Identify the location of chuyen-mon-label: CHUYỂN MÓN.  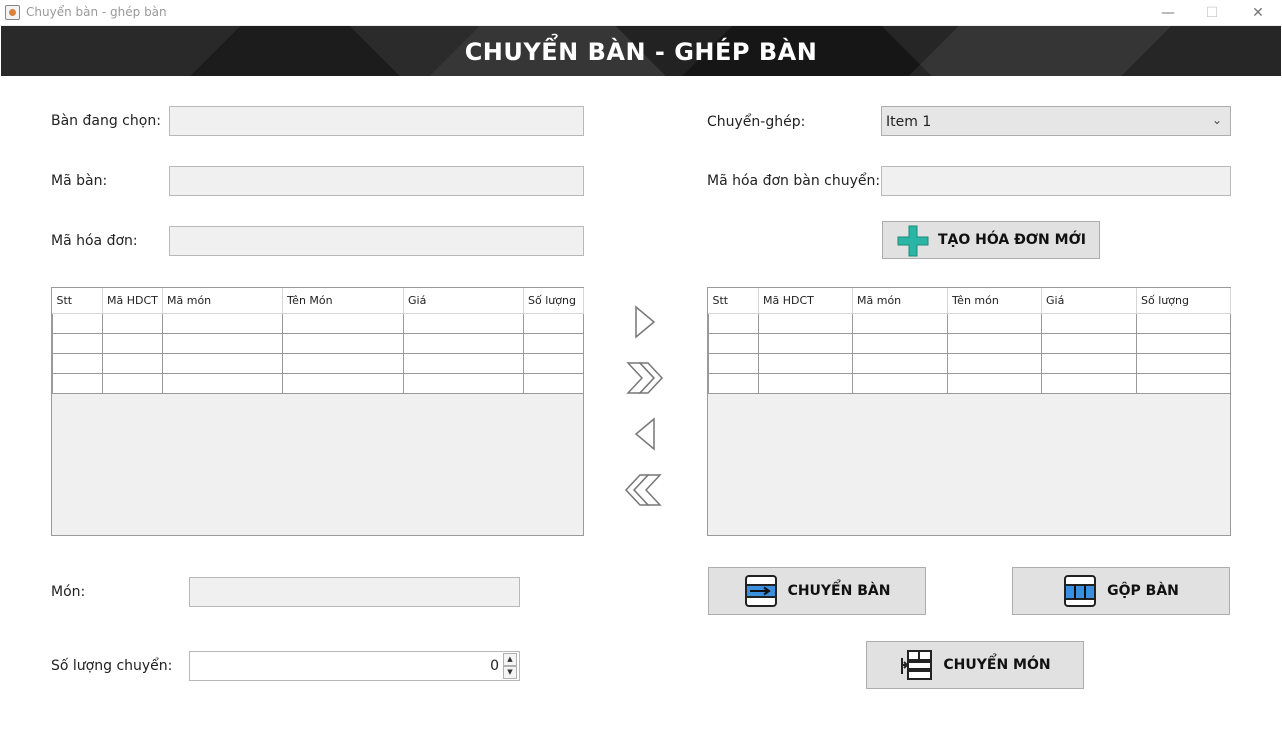
(997, 665).